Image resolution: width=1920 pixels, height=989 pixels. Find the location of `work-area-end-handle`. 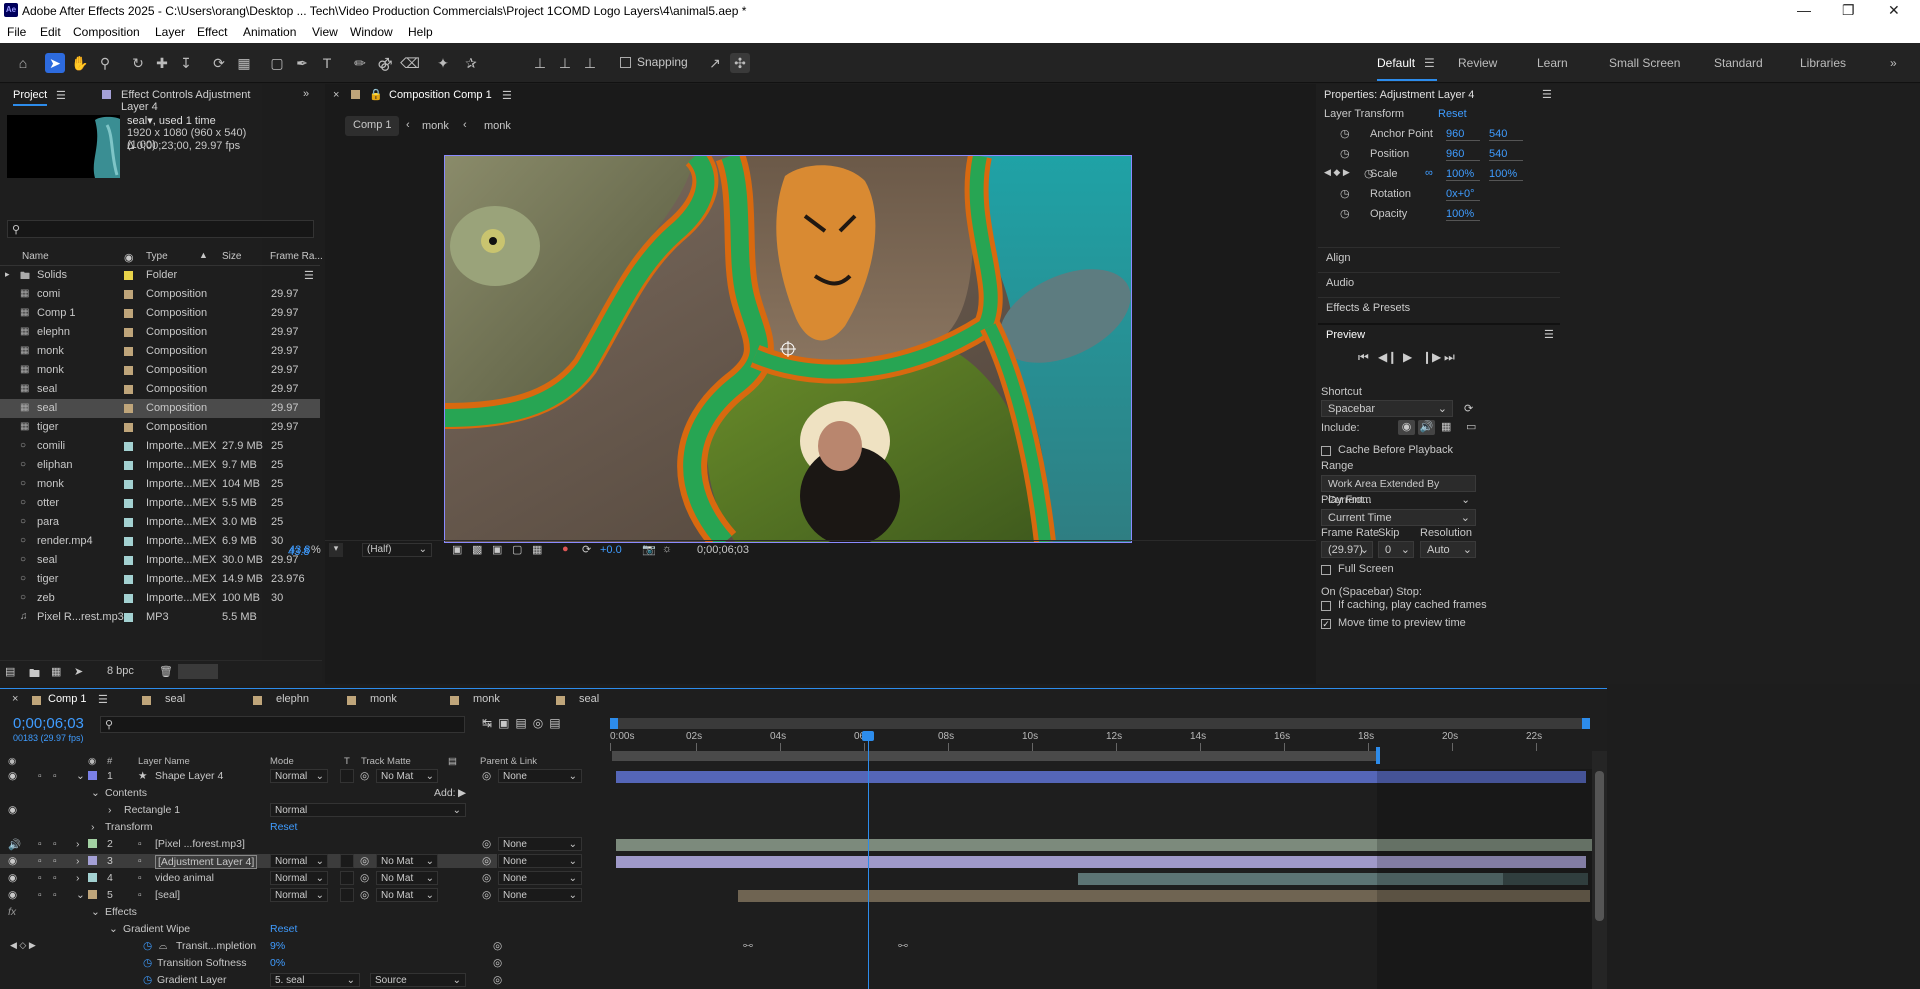

work-area-end-handle is located at coordinates (1586, 723).